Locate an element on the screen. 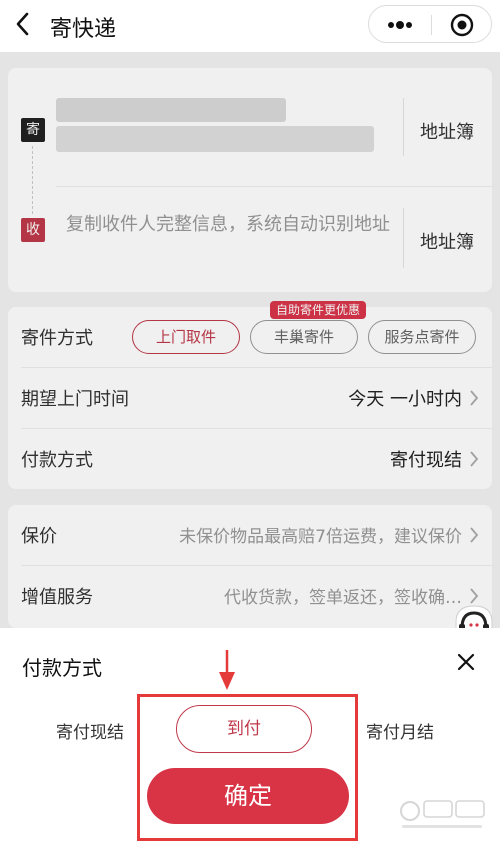  app-header: 寄快递 is located at coordinates (250, 26).